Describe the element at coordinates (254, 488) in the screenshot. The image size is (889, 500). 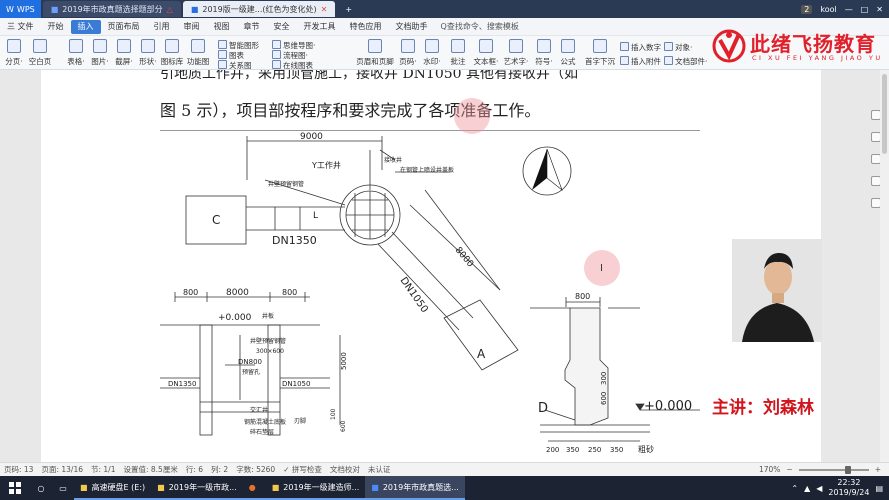
I see `taskbar-app-browser: ●` at that location.